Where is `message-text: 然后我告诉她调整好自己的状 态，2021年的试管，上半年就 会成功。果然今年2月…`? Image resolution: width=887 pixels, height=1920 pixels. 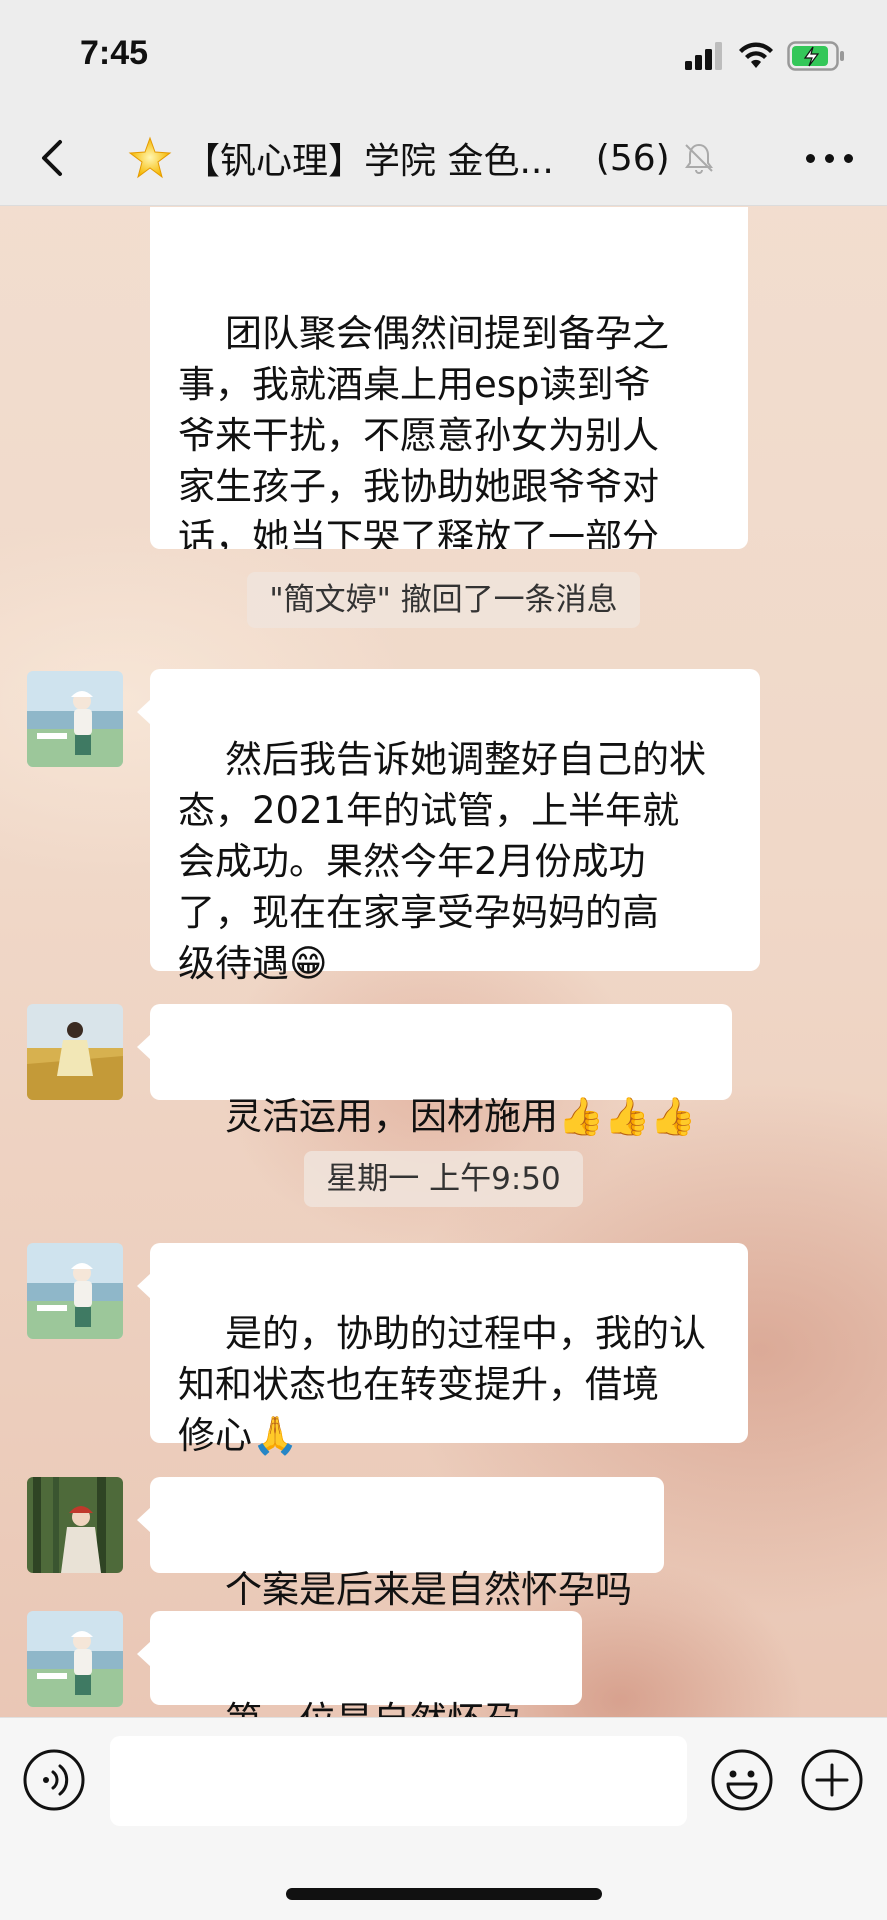 message-text: 然后我告诉她调整好自己的状 态，2021年的试管，上半年就 会成功。果然今年2月… is located at coordinates (442, 861).